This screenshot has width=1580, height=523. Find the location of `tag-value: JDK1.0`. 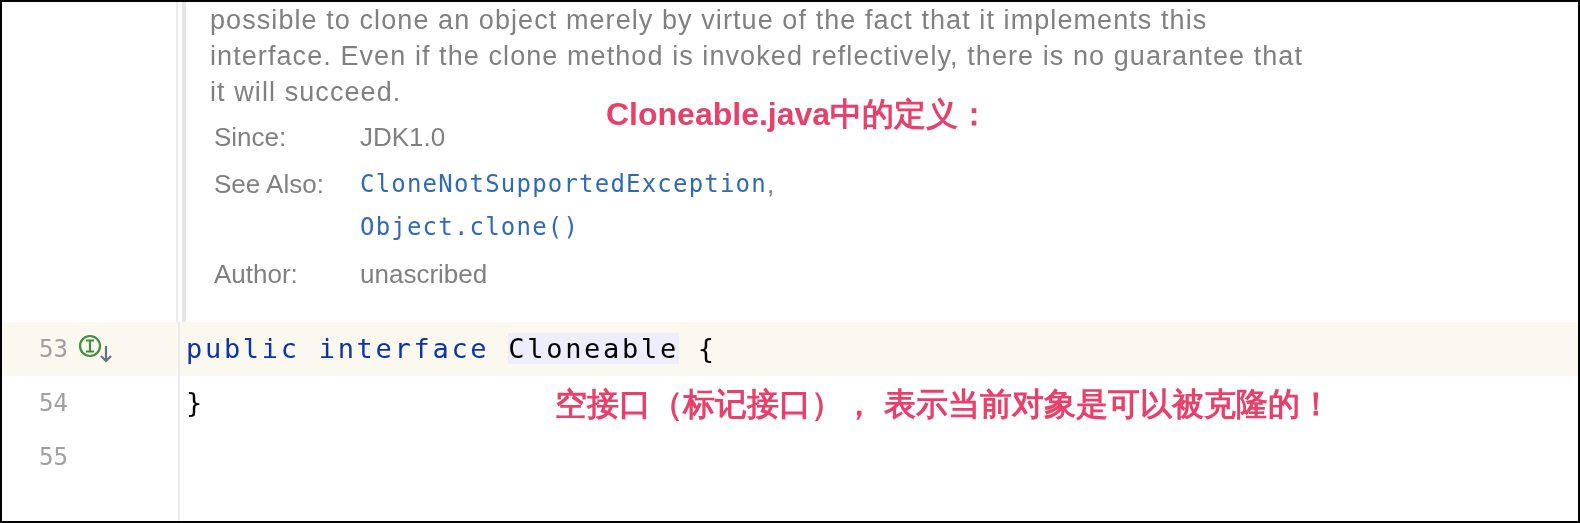

tag-value: JDK1.0 is located at coordinates (403, 137).